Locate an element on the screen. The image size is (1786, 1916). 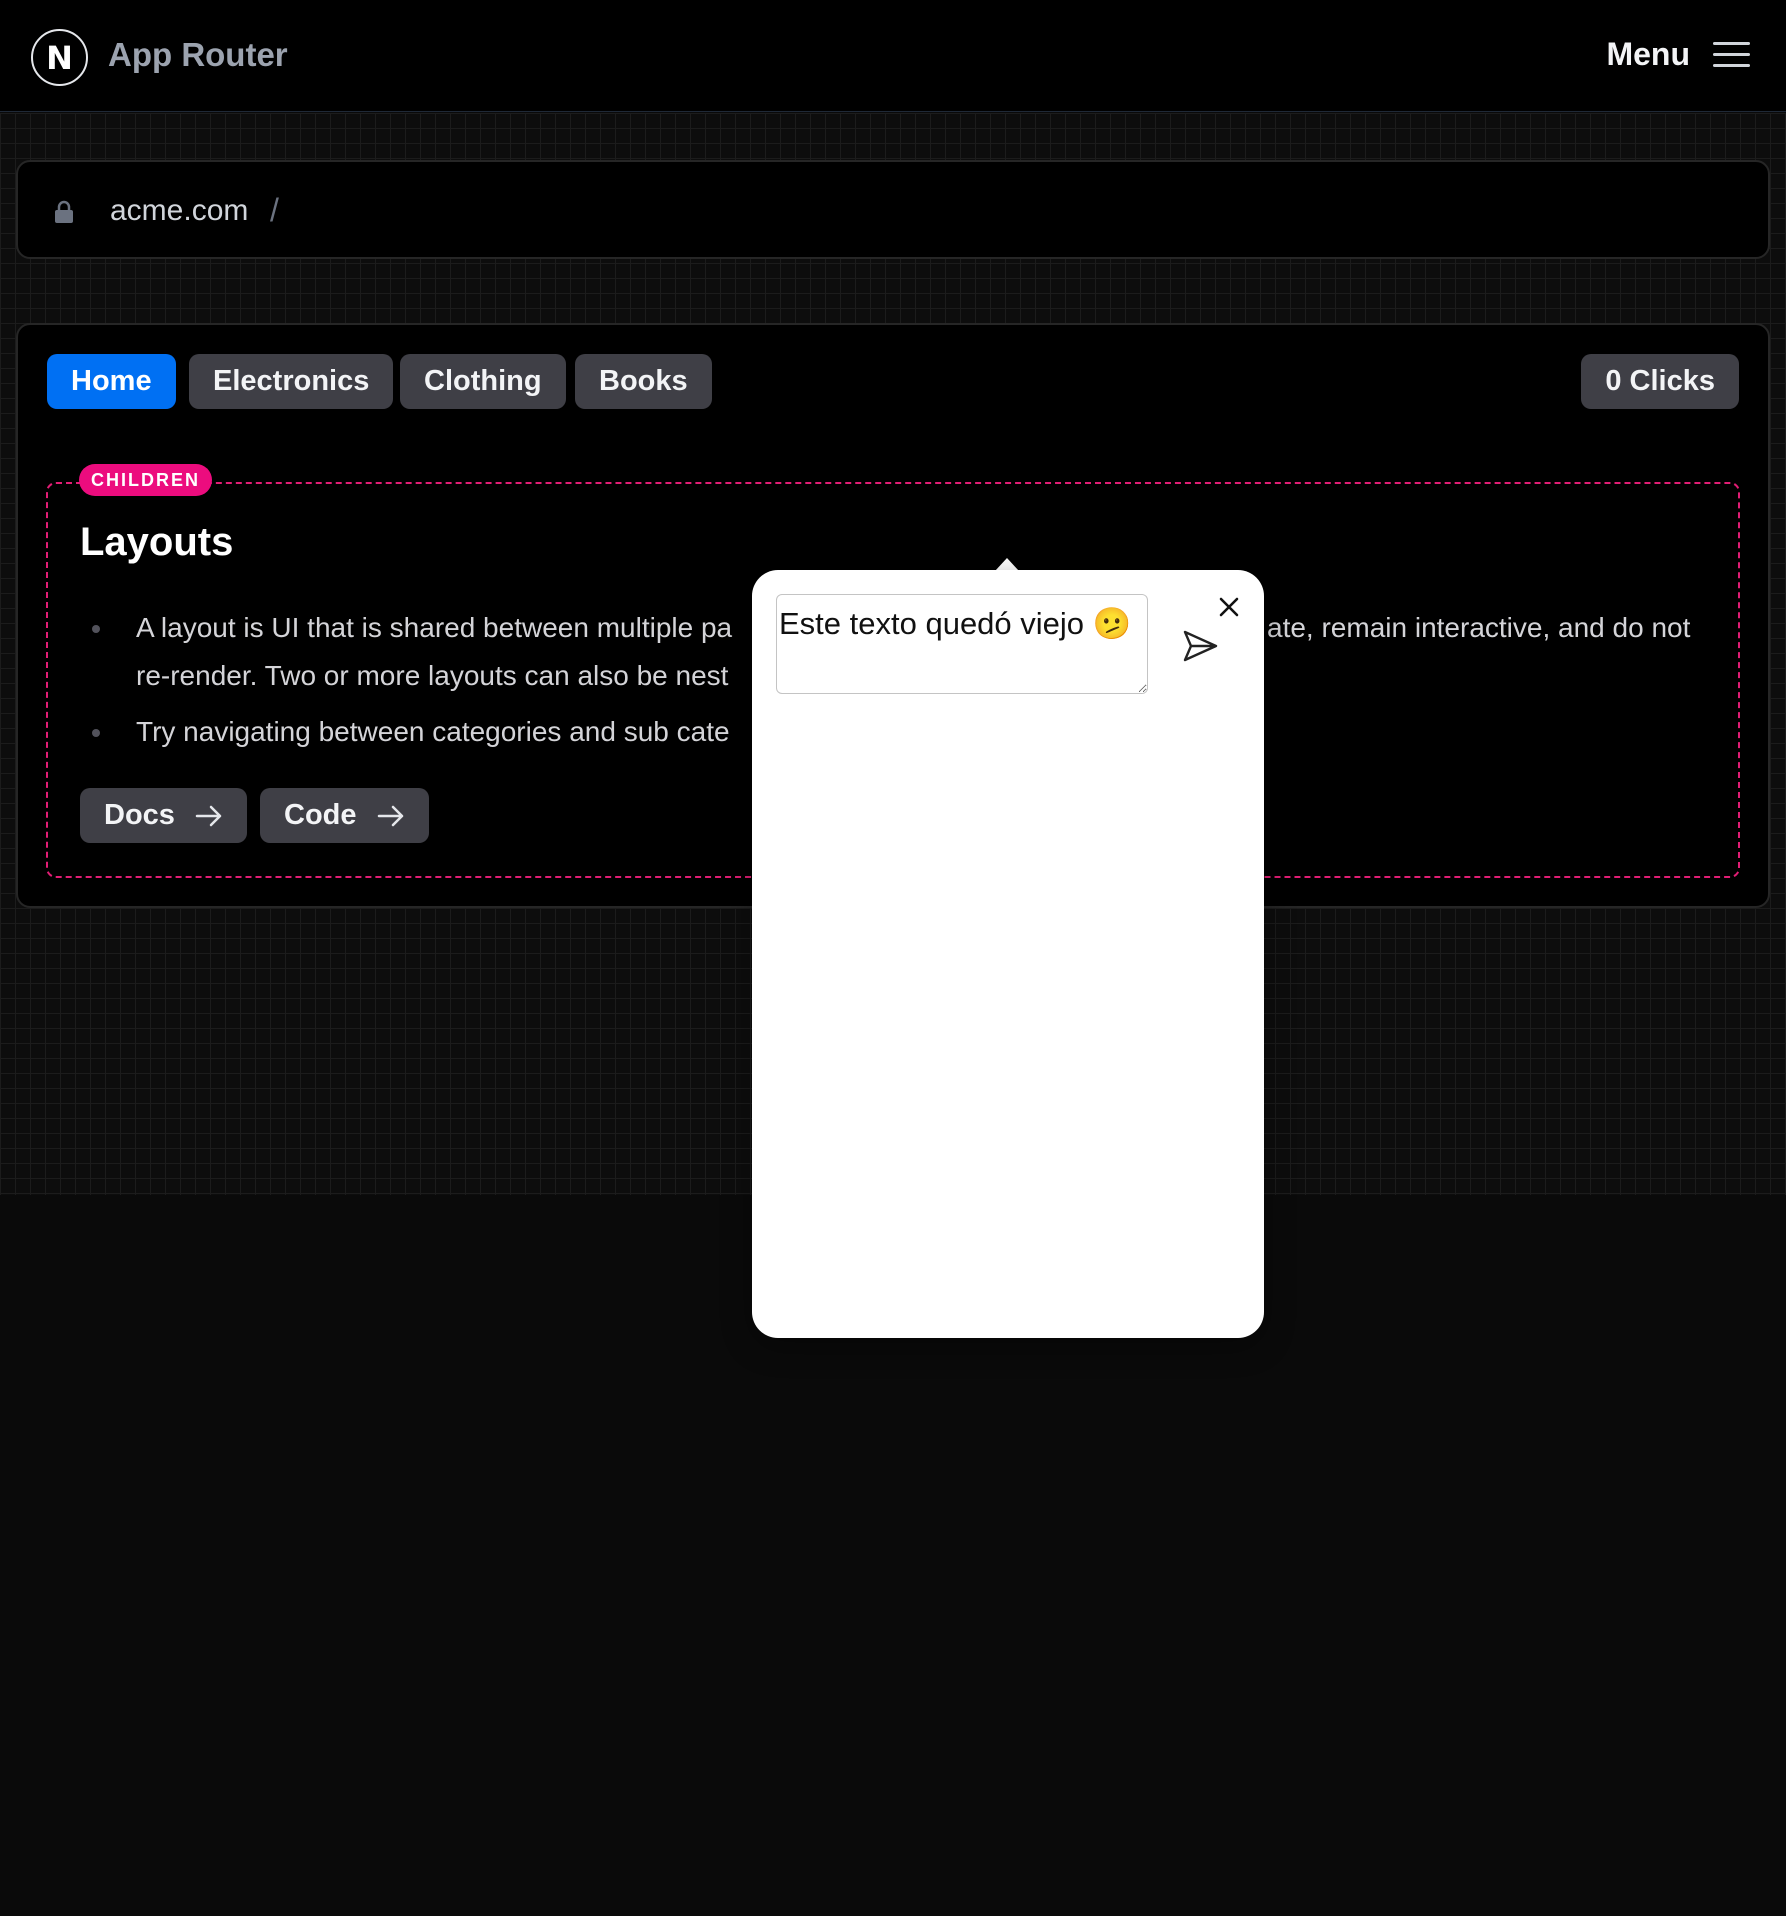
send-icon is located at coordinates (1200, 646).